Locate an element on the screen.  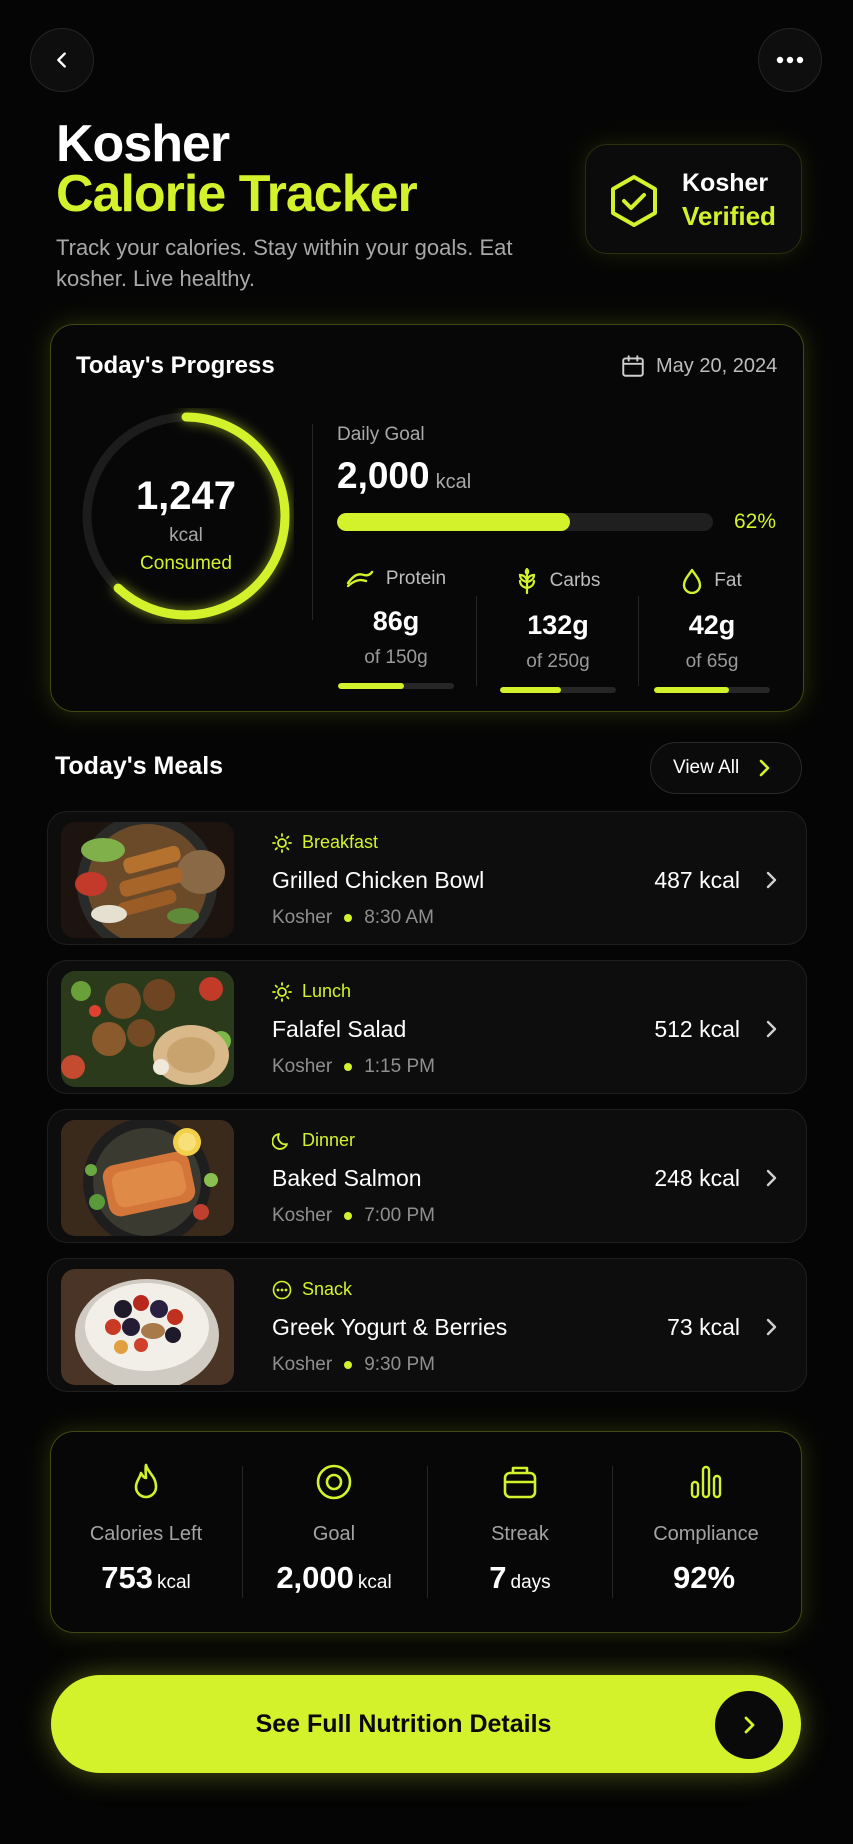
meal-name: Falafel Salad is located at coordinates (339, 1029).